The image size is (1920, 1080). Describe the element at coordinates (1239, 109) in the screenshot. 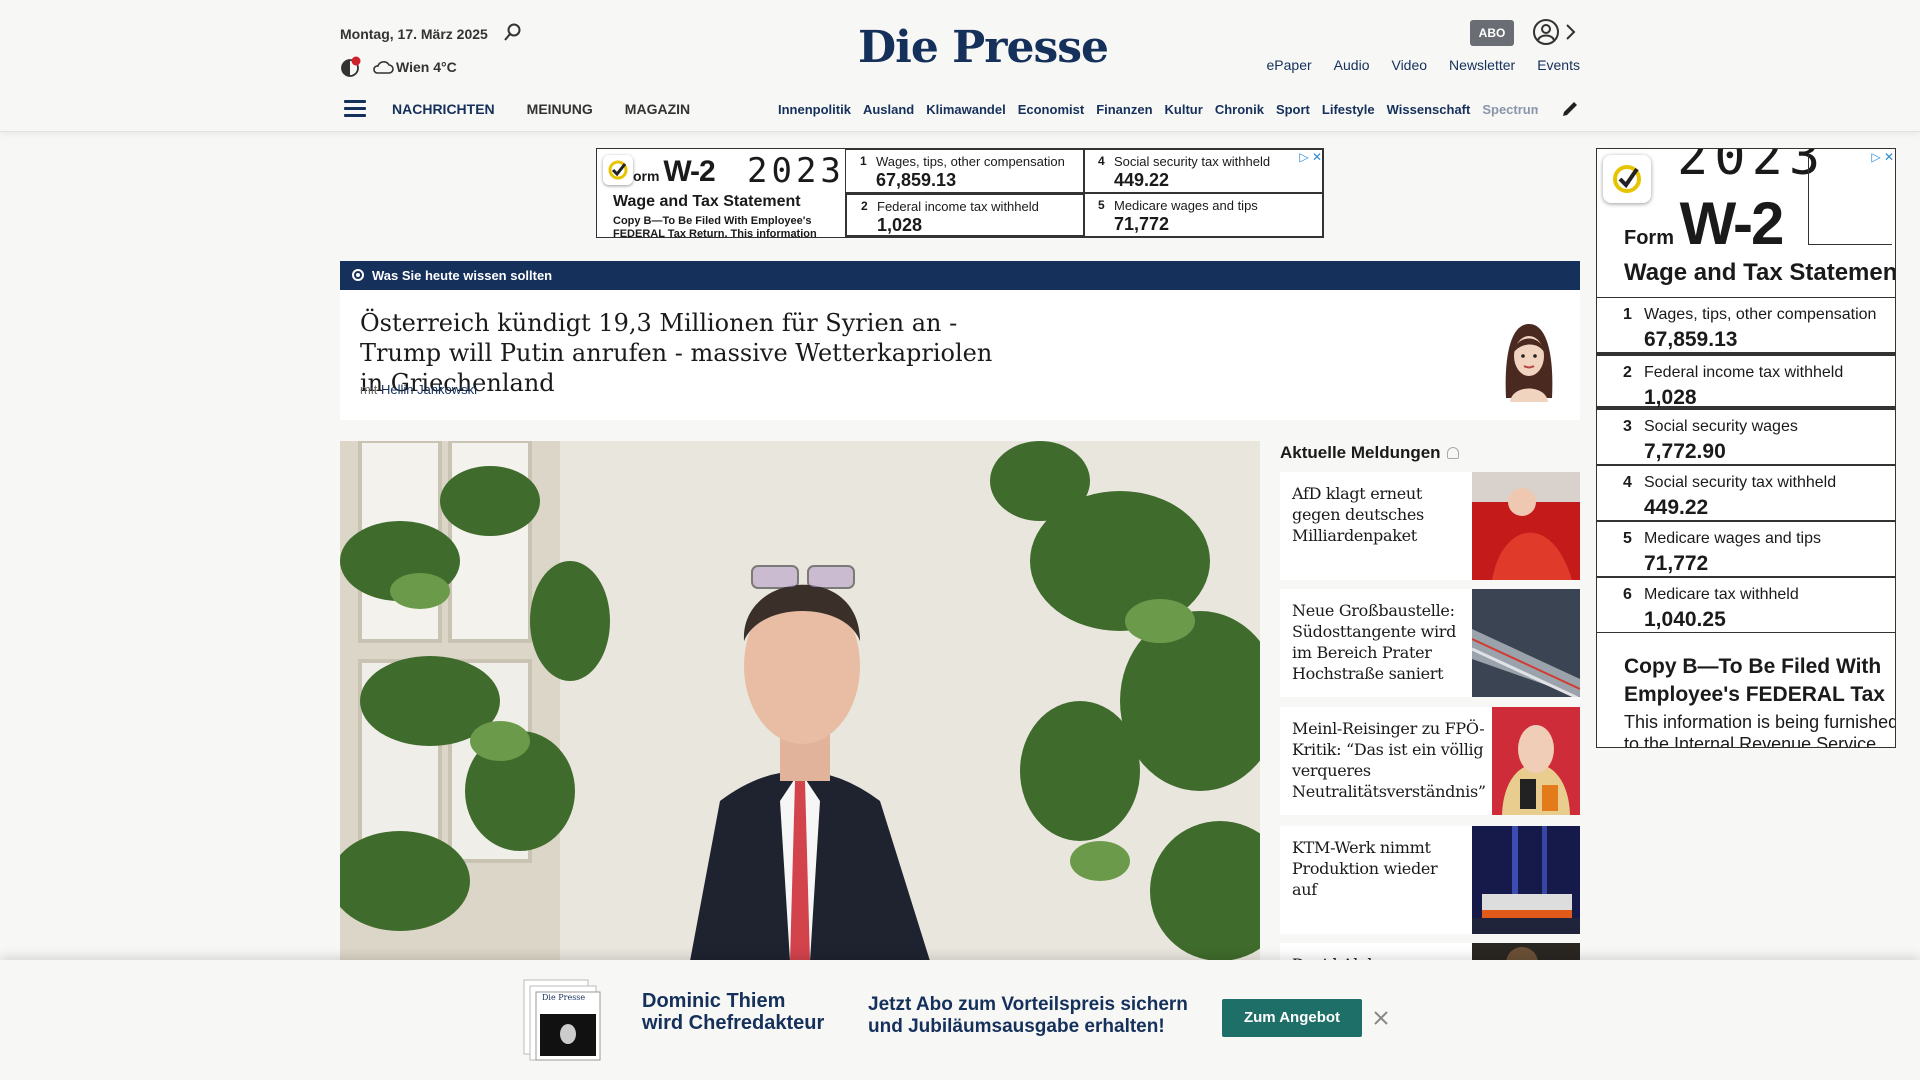

I see `nav-chronik: Chronik` at that location.